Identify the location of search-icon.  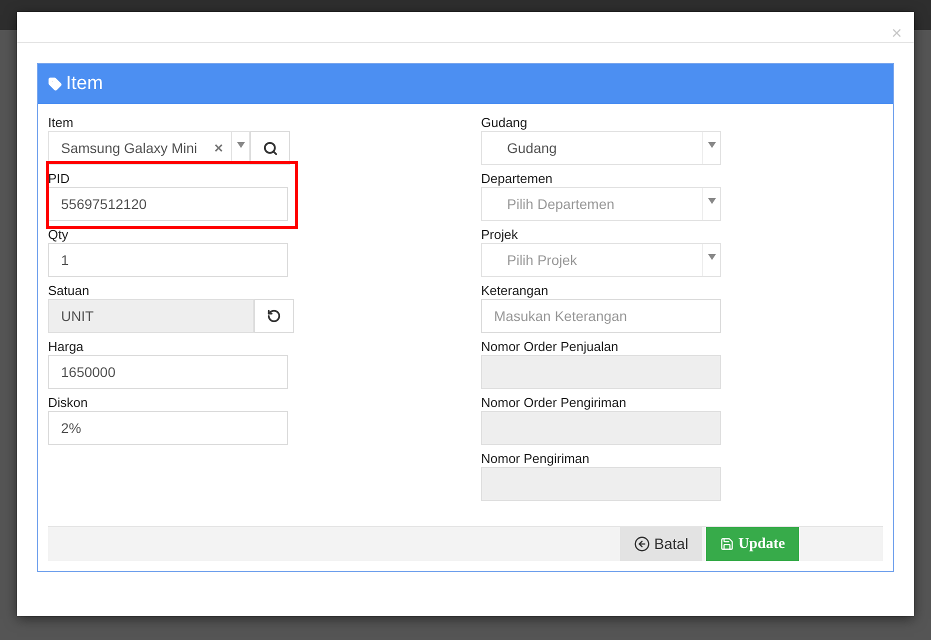
(270, 148).